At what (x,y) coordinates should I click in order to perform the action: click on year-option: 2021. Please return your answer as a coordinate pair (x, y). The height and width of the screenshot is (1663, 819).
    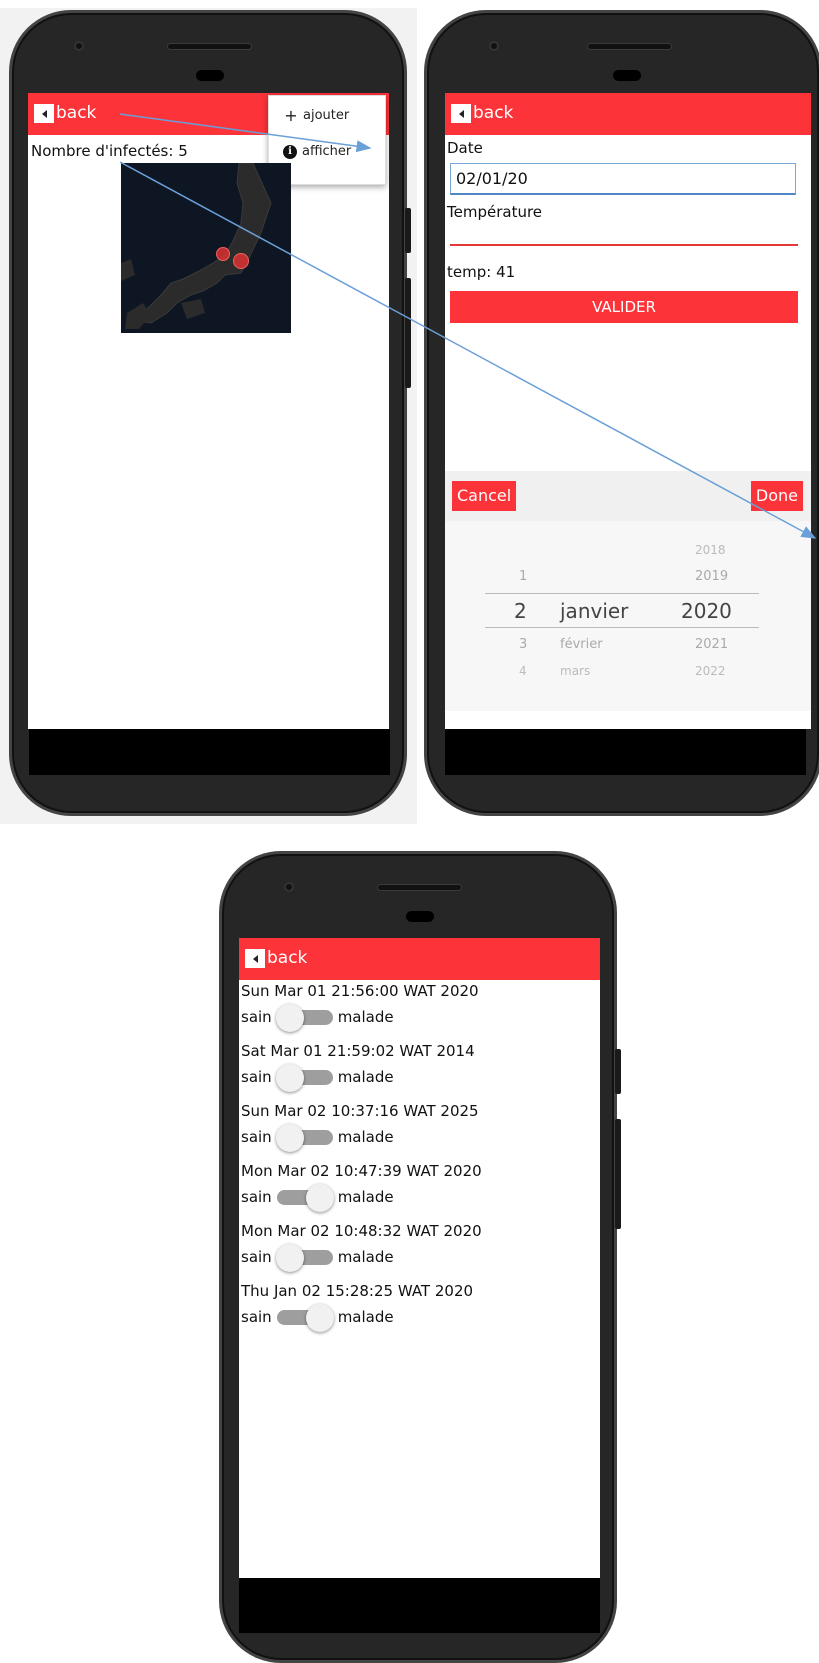
    Looking at the image, I should click on (711, 644).